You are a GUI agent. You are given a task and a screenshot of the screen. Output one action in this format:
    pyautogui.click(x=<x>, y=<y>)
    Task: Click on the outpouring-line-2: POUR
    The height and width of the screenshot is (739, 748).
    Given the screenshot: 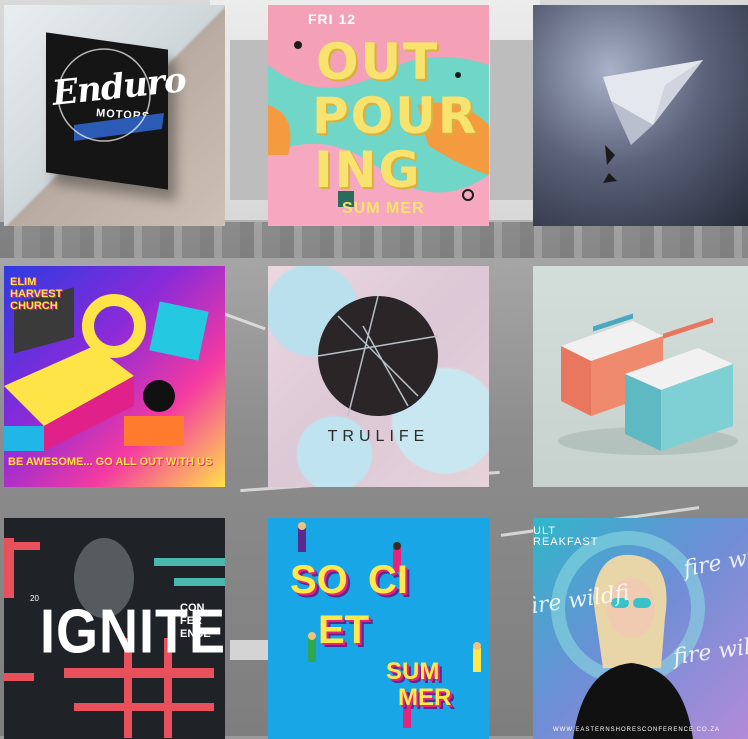 What is the action you would take?
    pyautogui.click(x=395, y=116)
    